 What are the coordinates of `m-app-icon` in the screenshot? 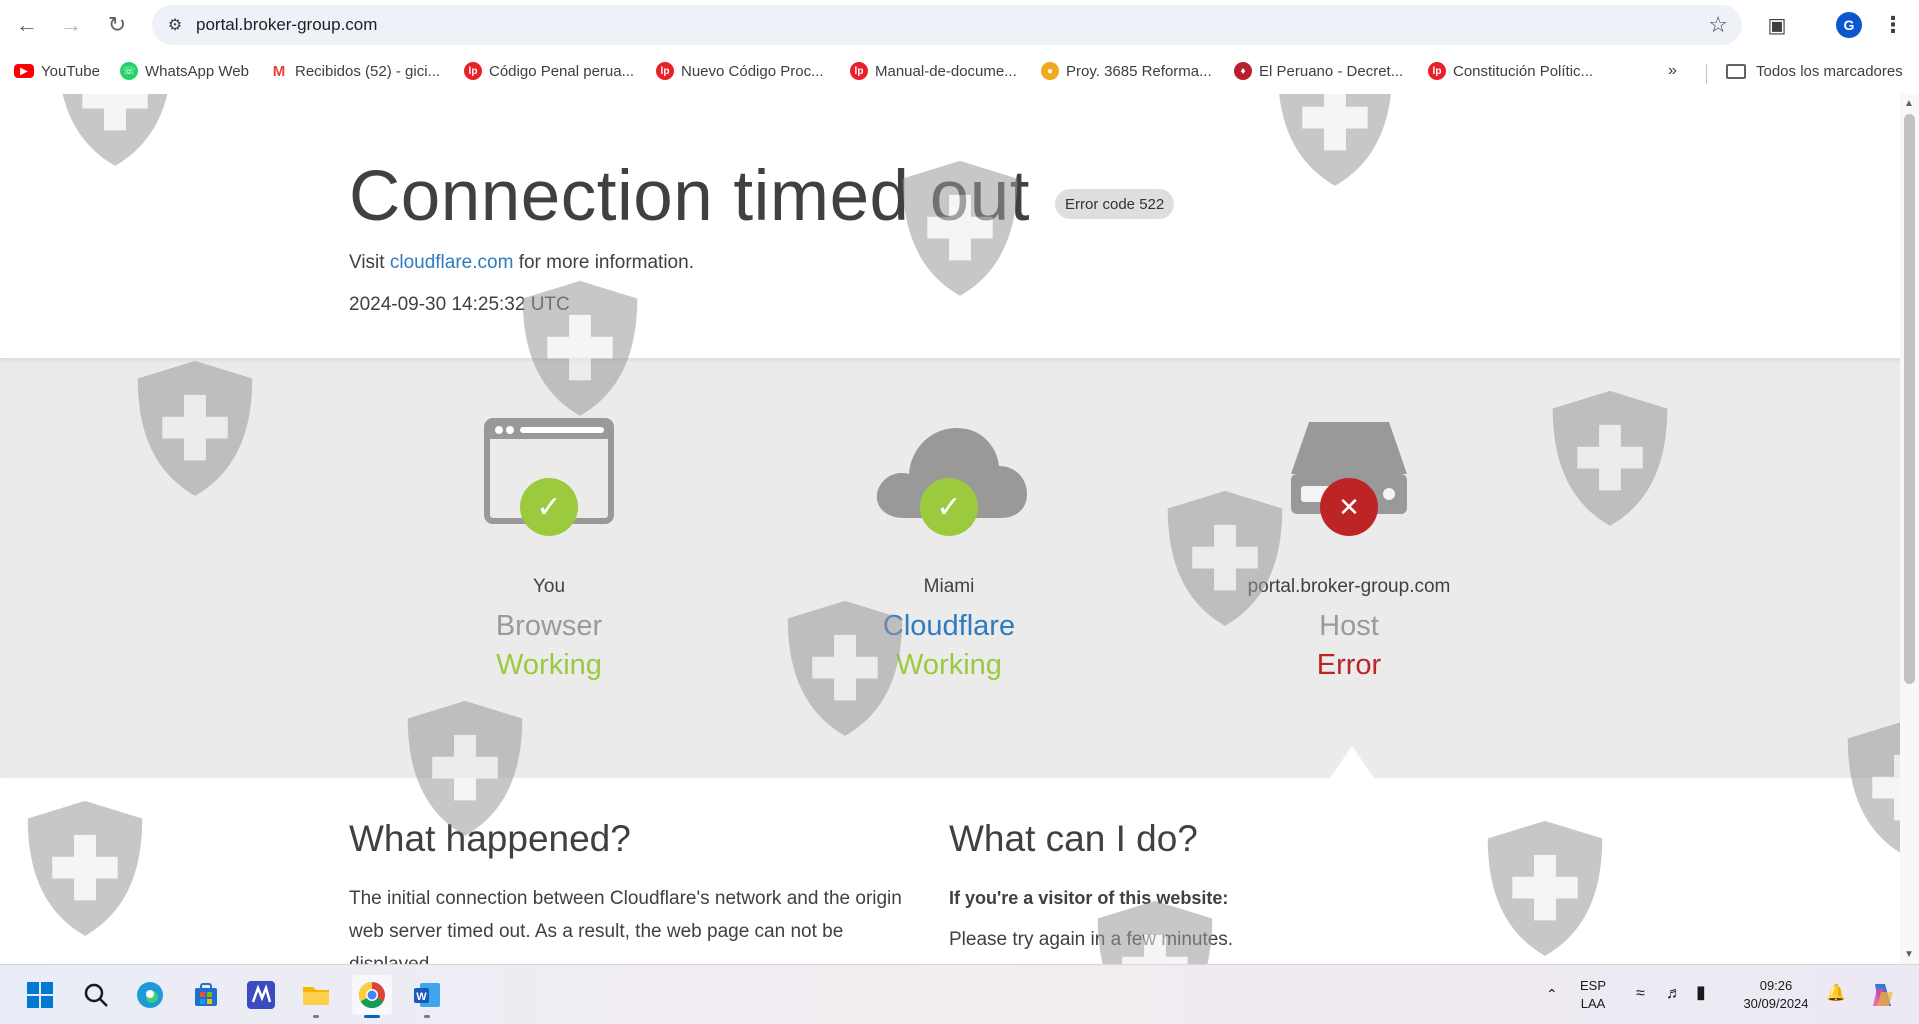 It's located at (261, 995).